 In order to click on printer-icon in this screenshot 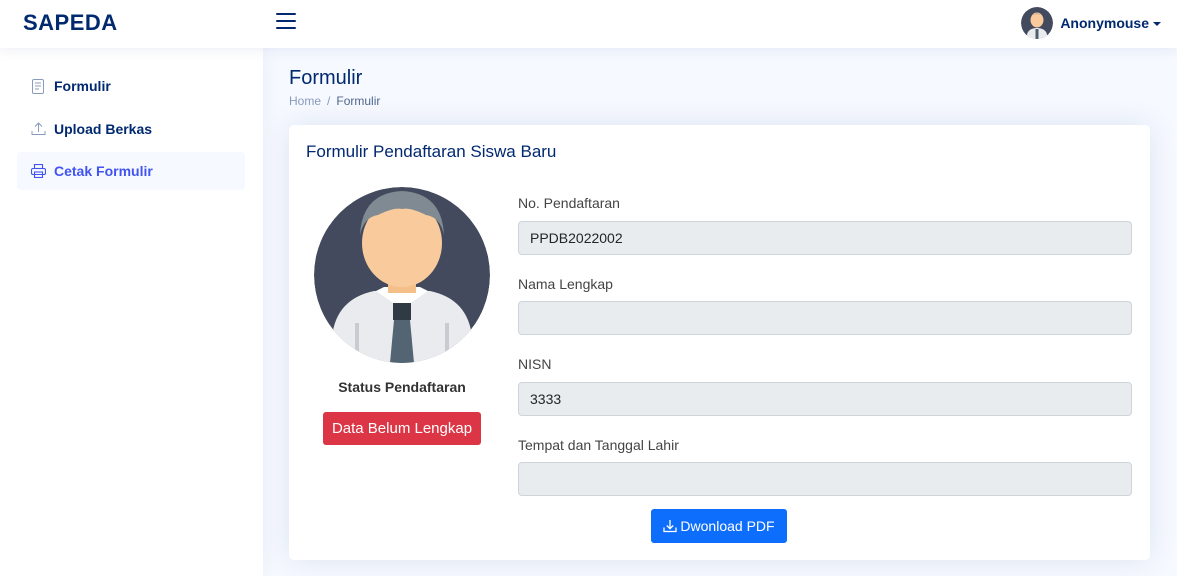, I will do `click(38, 171)`.